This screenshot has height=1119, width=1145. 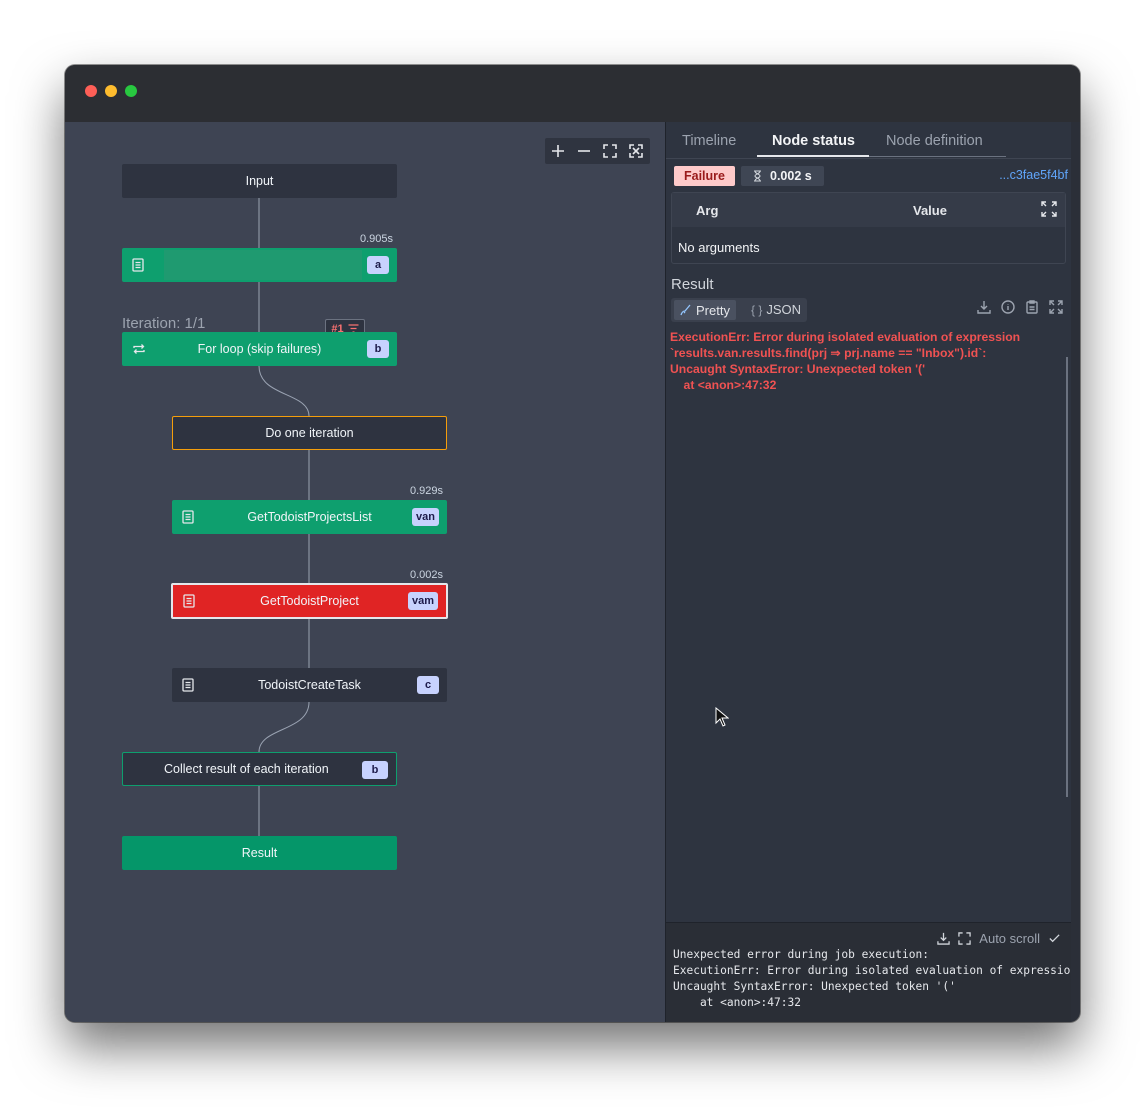 What do you see at coordinates (868, 210) in the screenshot?
I see `arguments-table-header: Arg Value` at bounding box center [868, 210].